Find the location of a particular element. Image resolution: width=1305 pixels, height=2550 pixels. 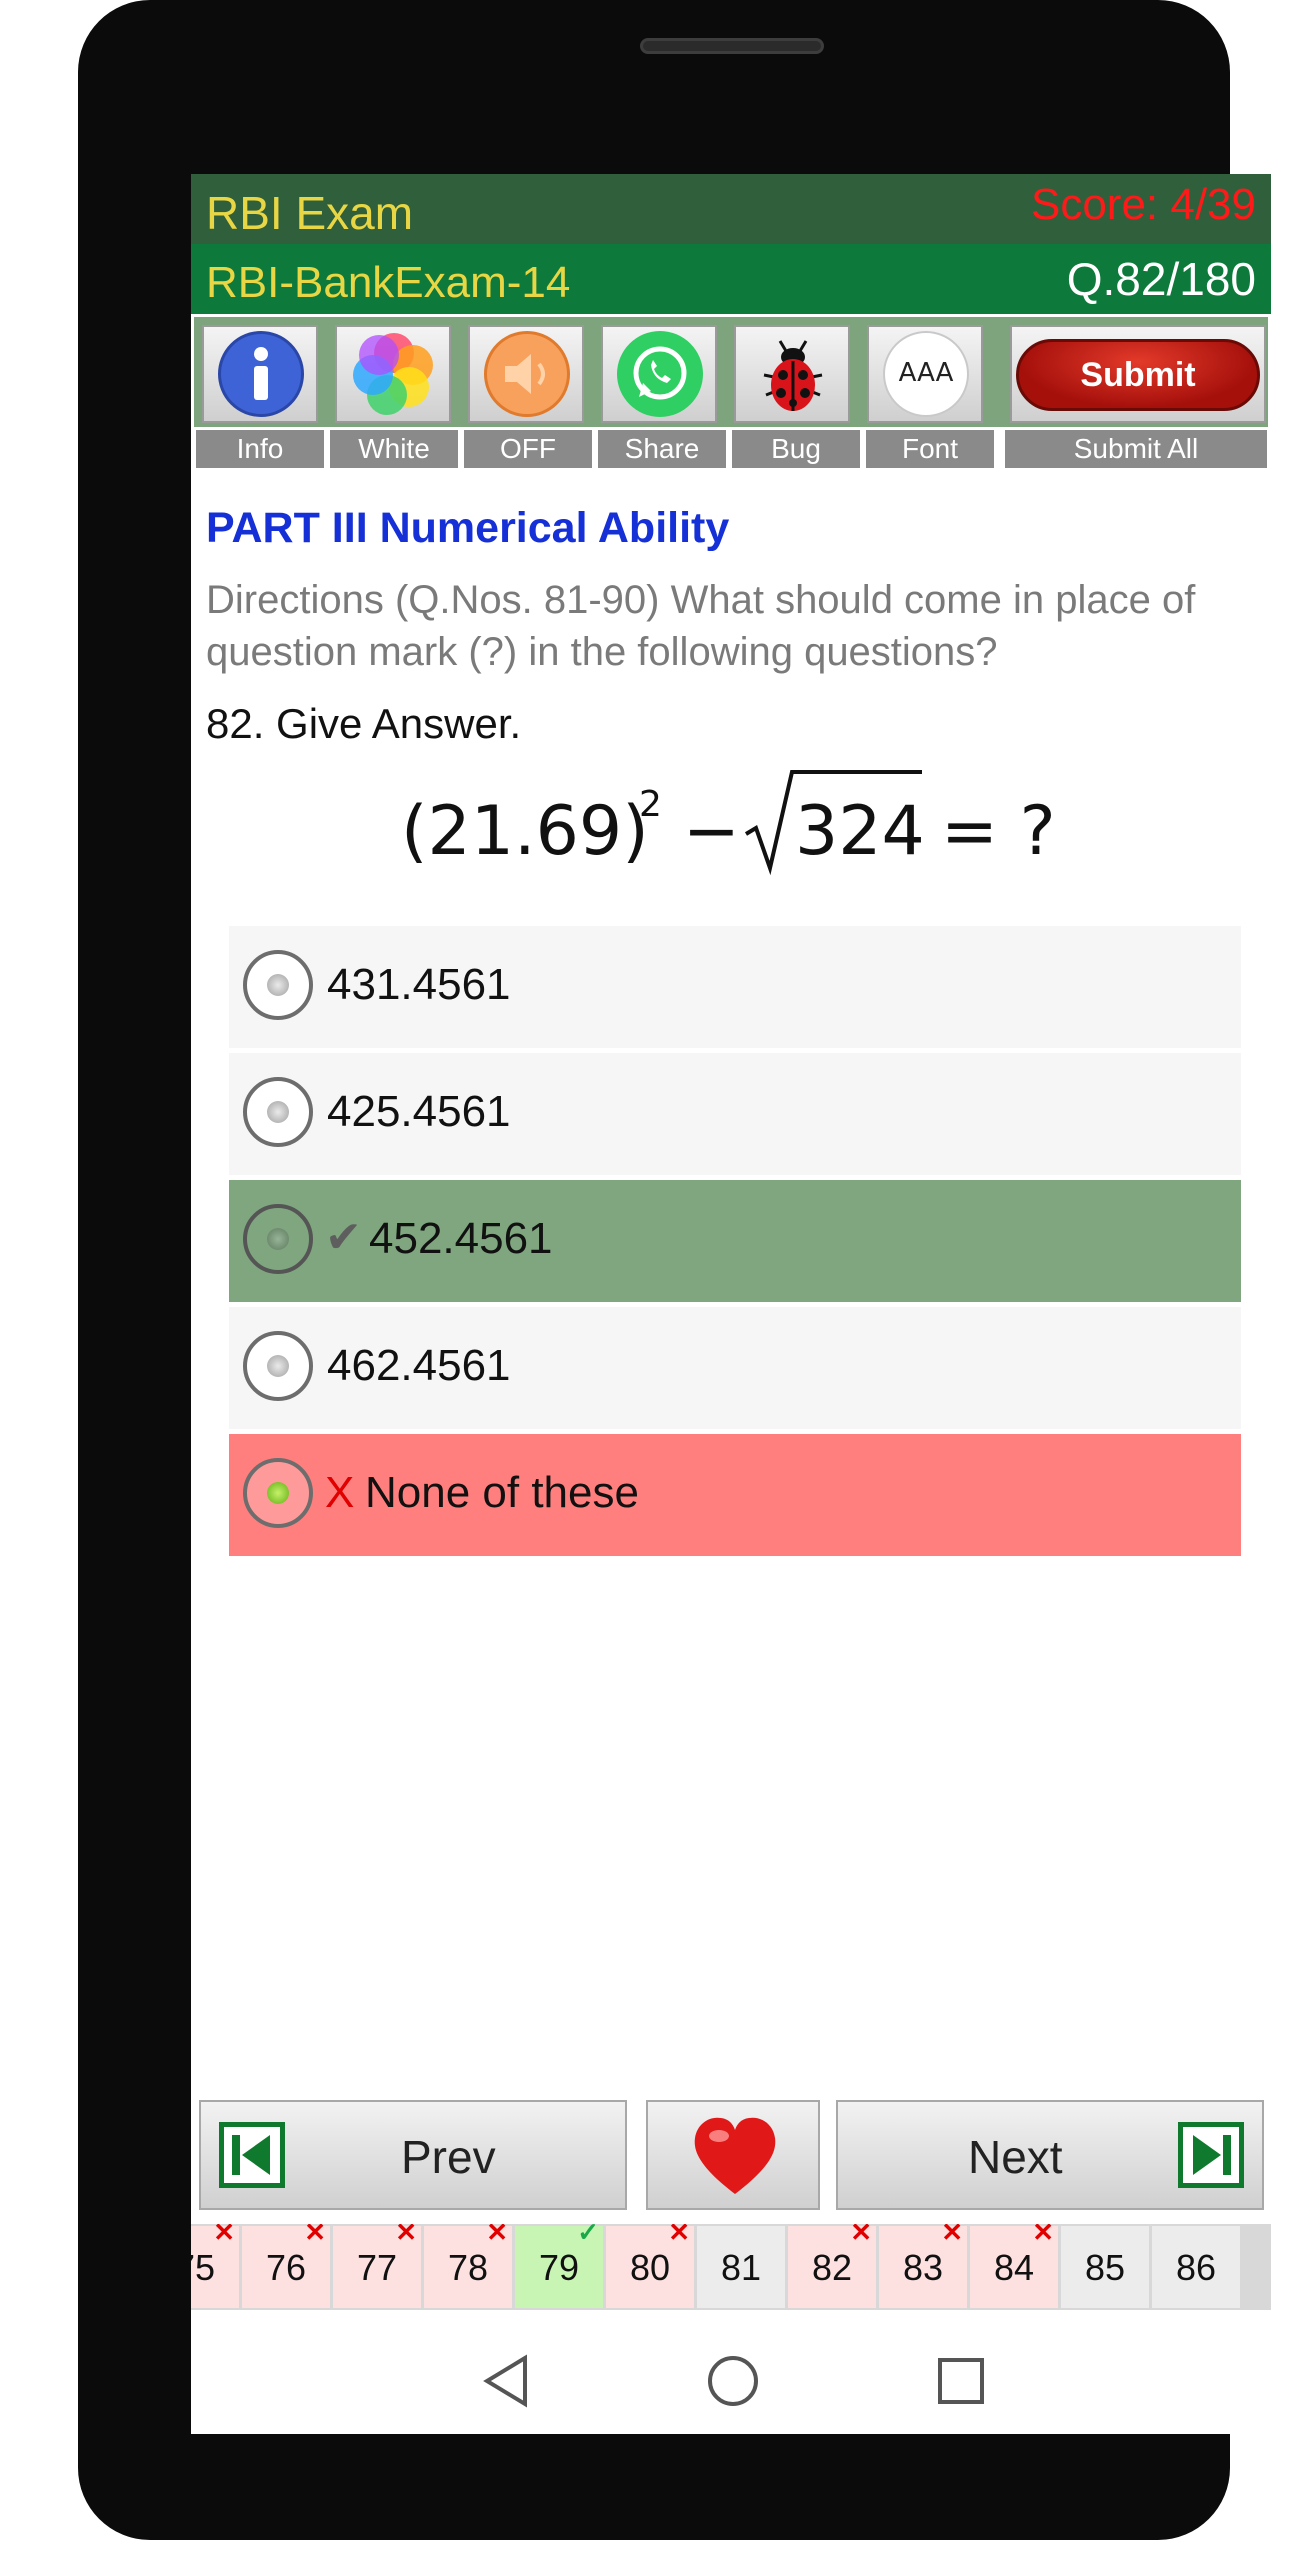

question-number-cell: 84 ✕ is located at coordinates (1014, 2266).